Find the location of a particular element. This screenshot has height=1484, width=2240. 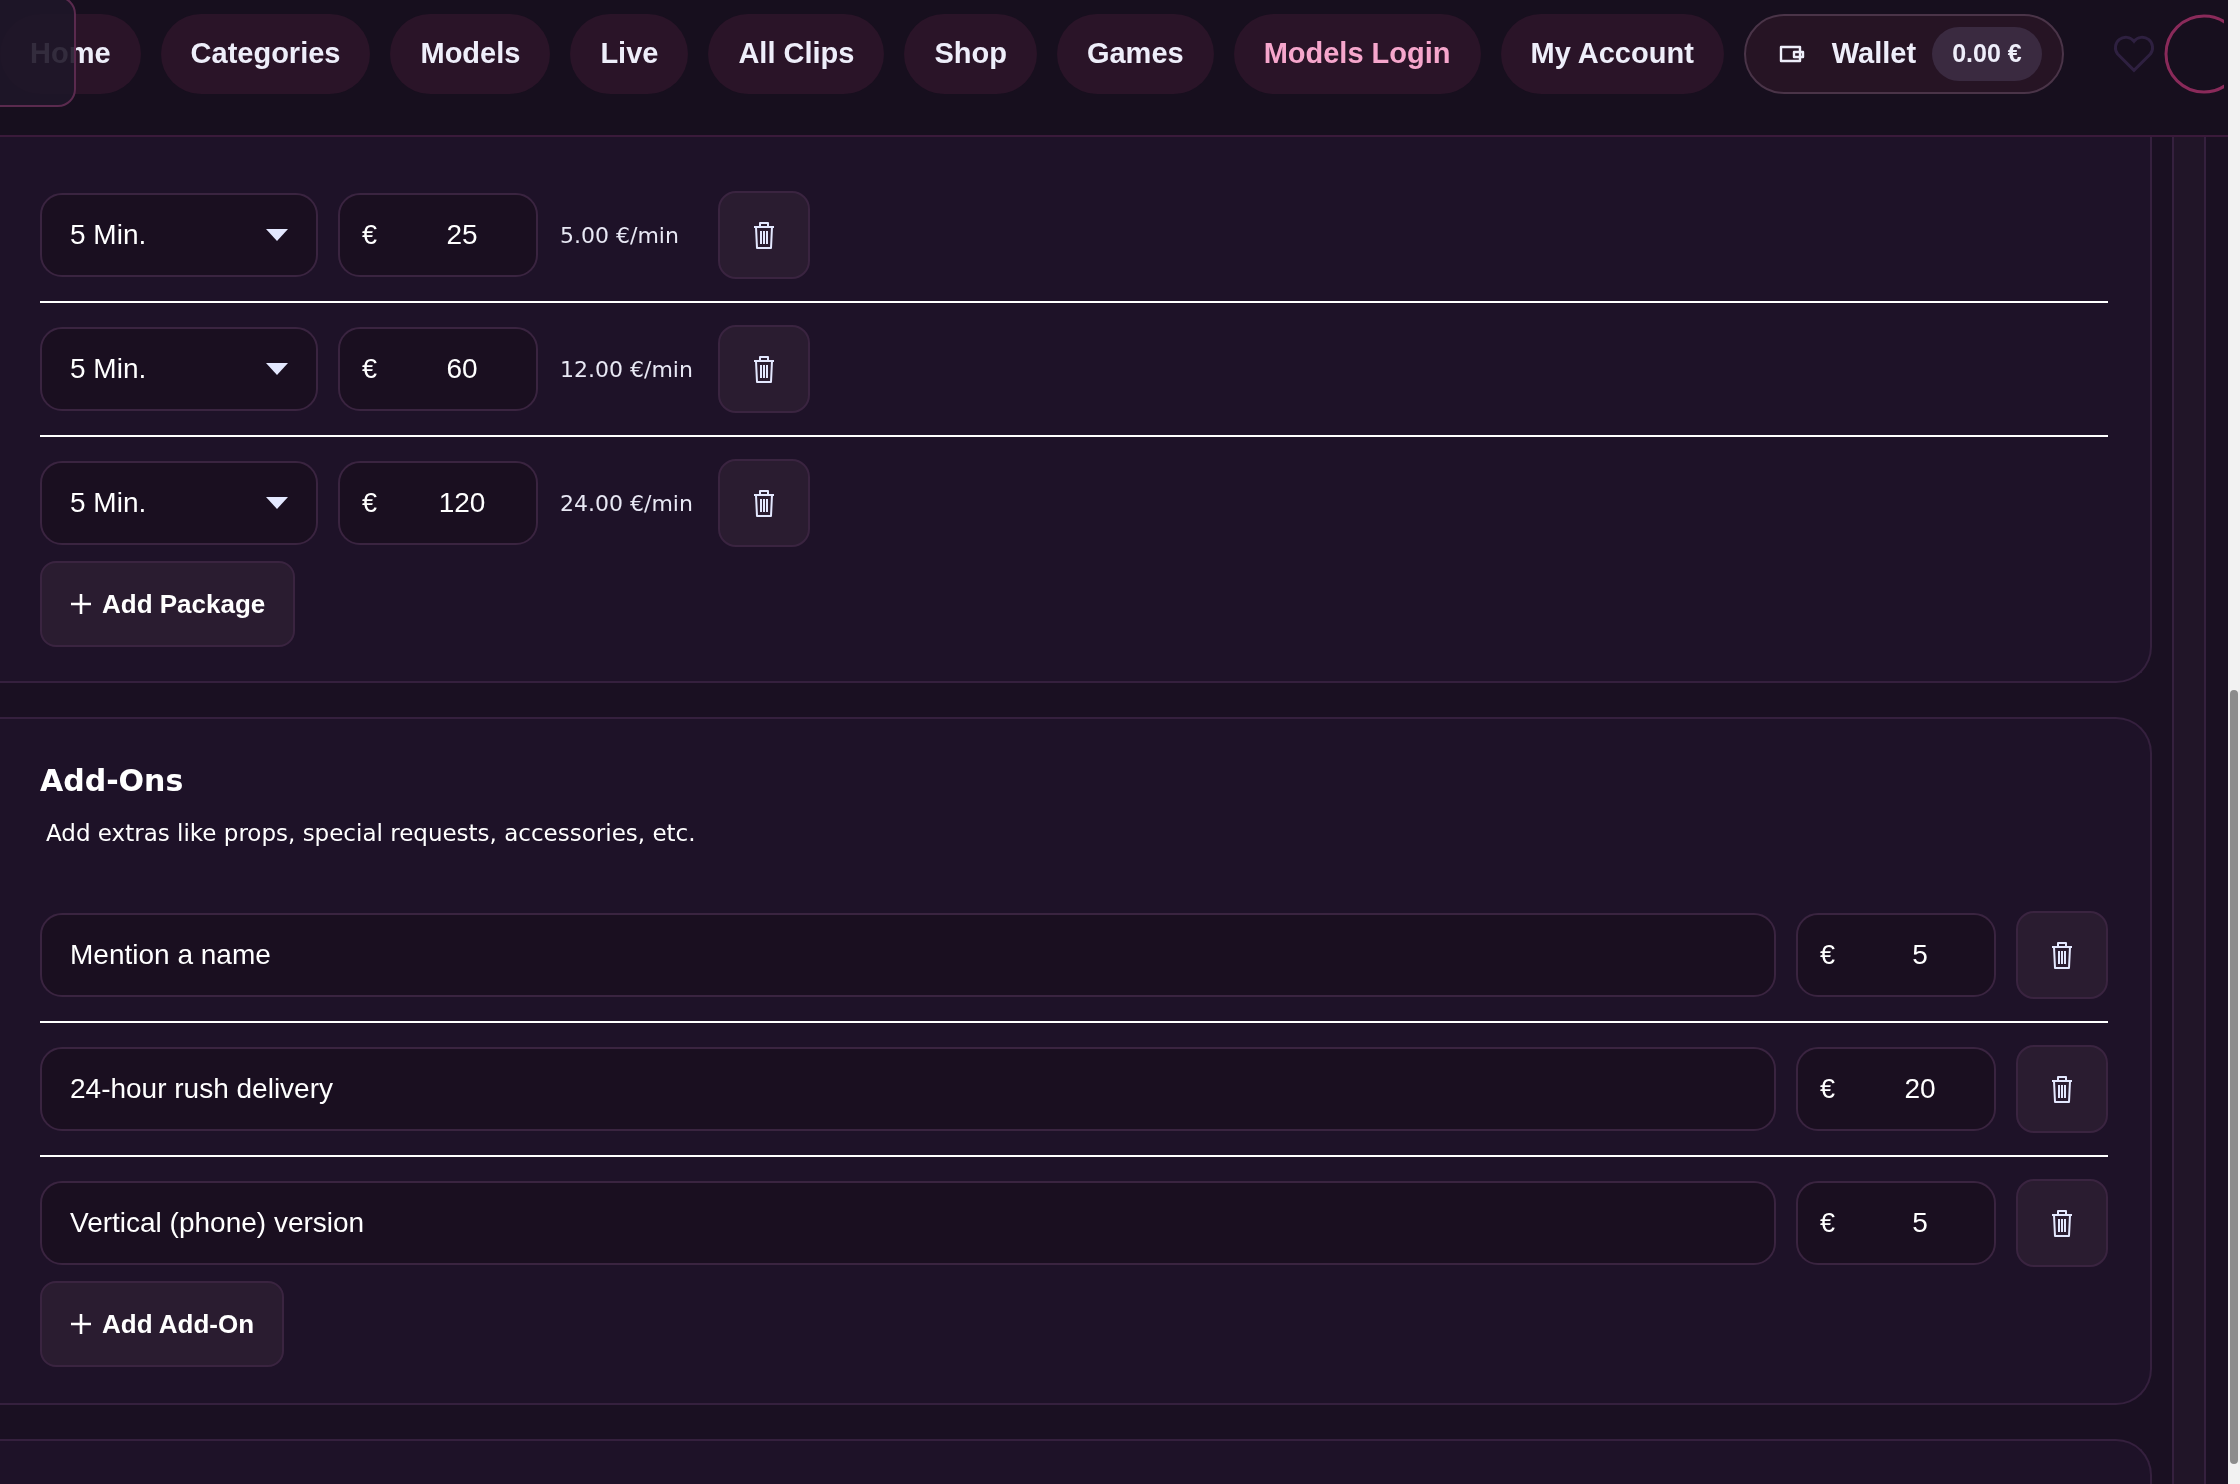

add-on-name-field: Mention a name is located at coordinates (908, 955).